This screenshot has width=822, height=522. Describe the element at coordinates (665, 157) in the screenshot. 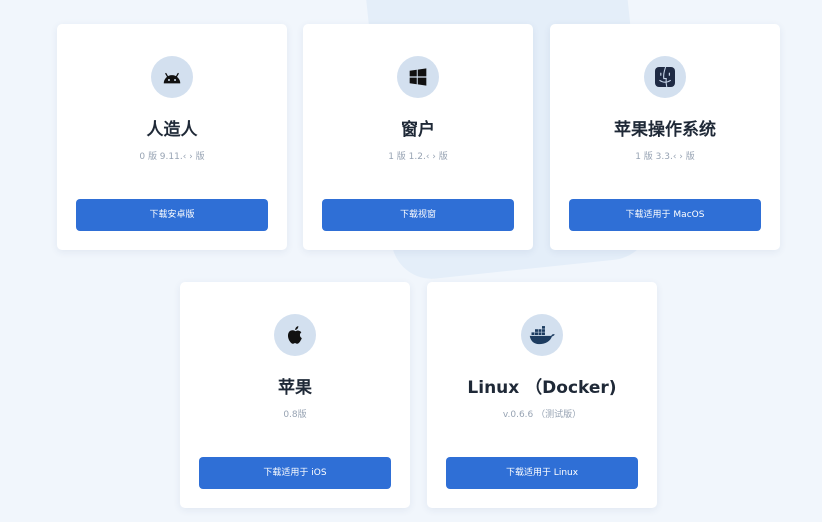

I see `card-version: 1 版 3.3.‹ › 版` at that location.